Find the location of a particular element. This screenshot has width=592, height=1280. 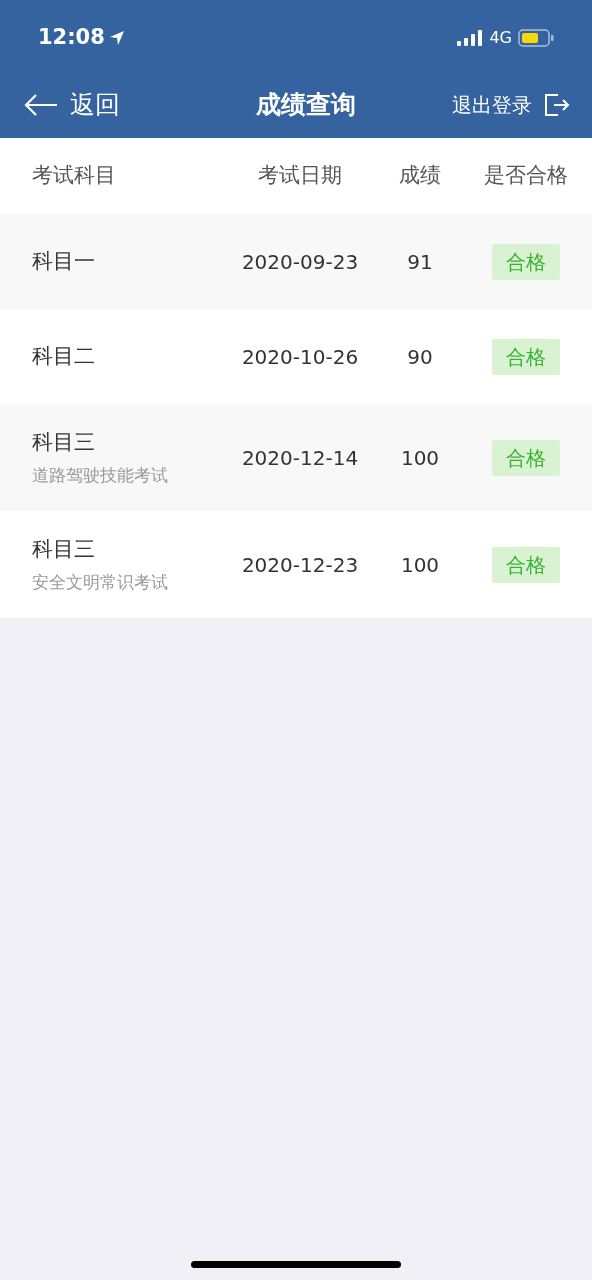

subject-name: 科目一 is located at coordinates (64, 261).